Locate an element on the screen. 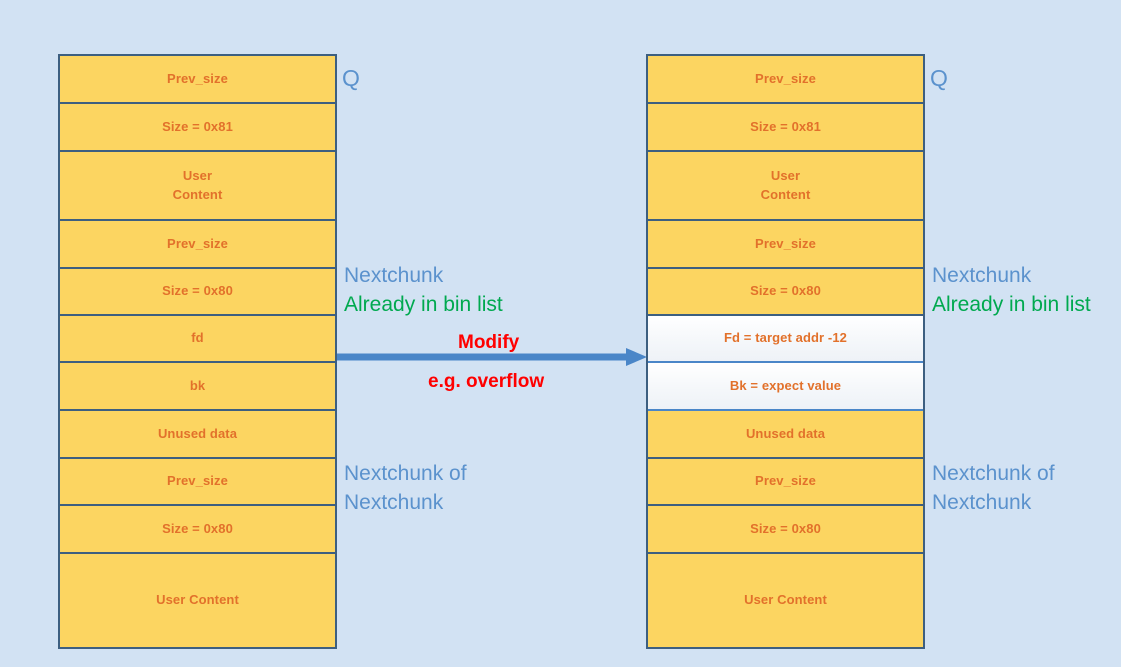  right-row-fd-overwritten: Fd = target addr -12 is located at coordinates (785, 339).